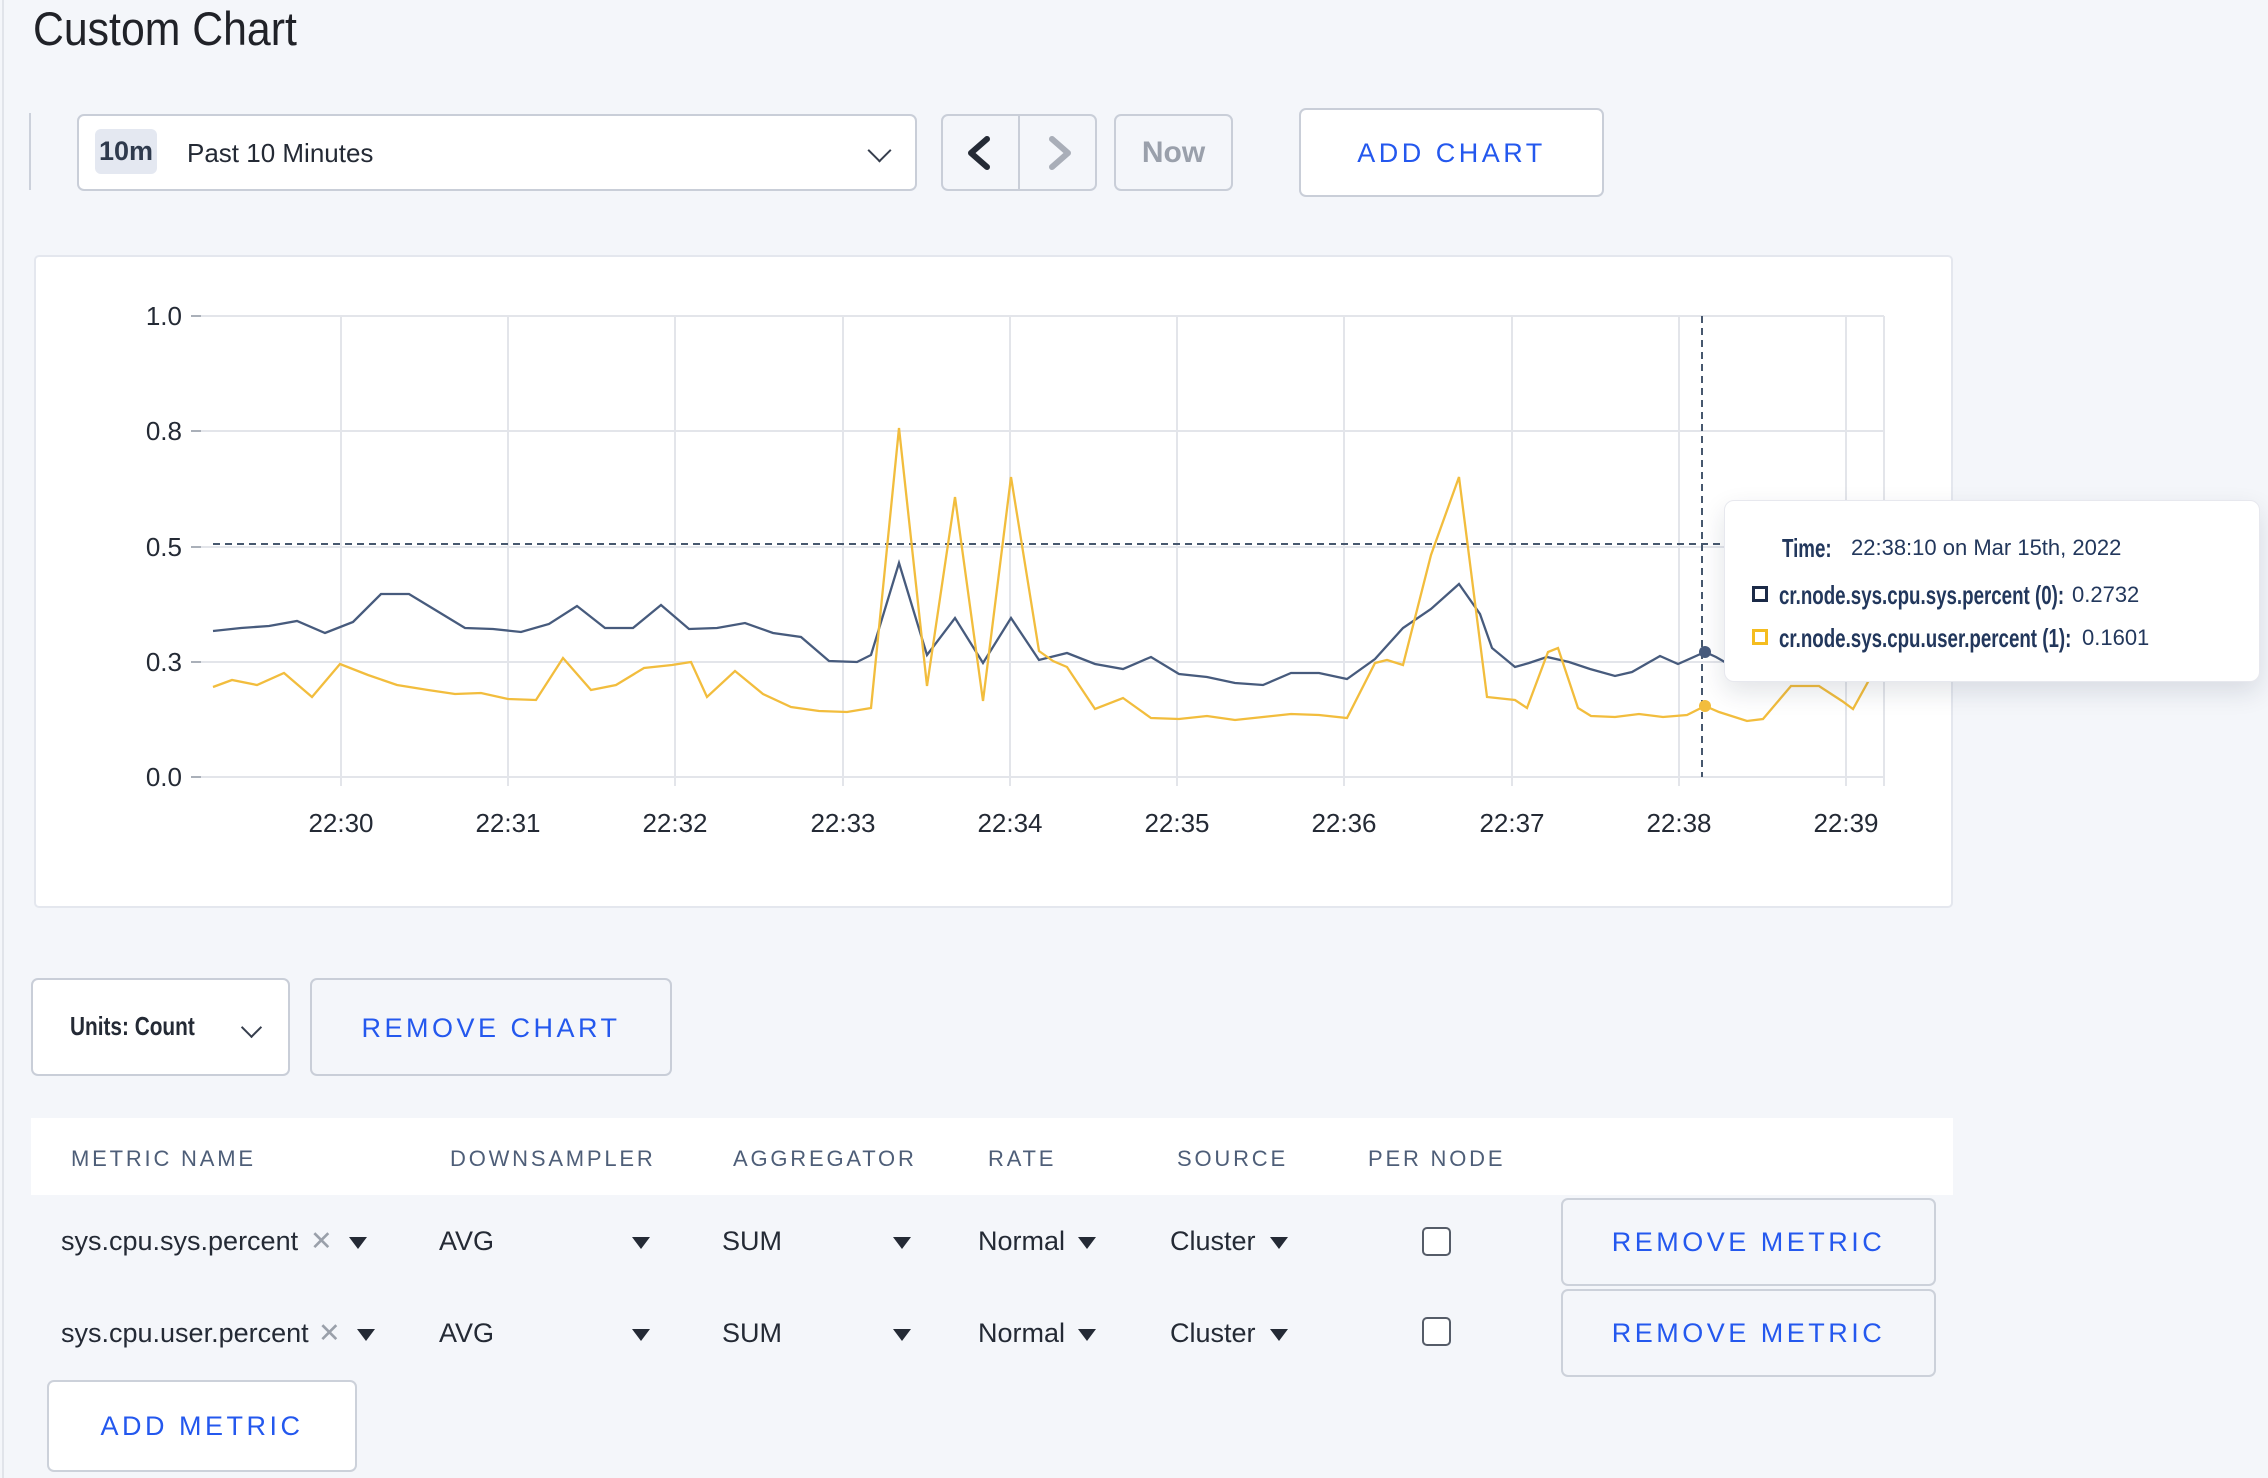  I want to click on svg-text: 22:38, so click(1678, 823).